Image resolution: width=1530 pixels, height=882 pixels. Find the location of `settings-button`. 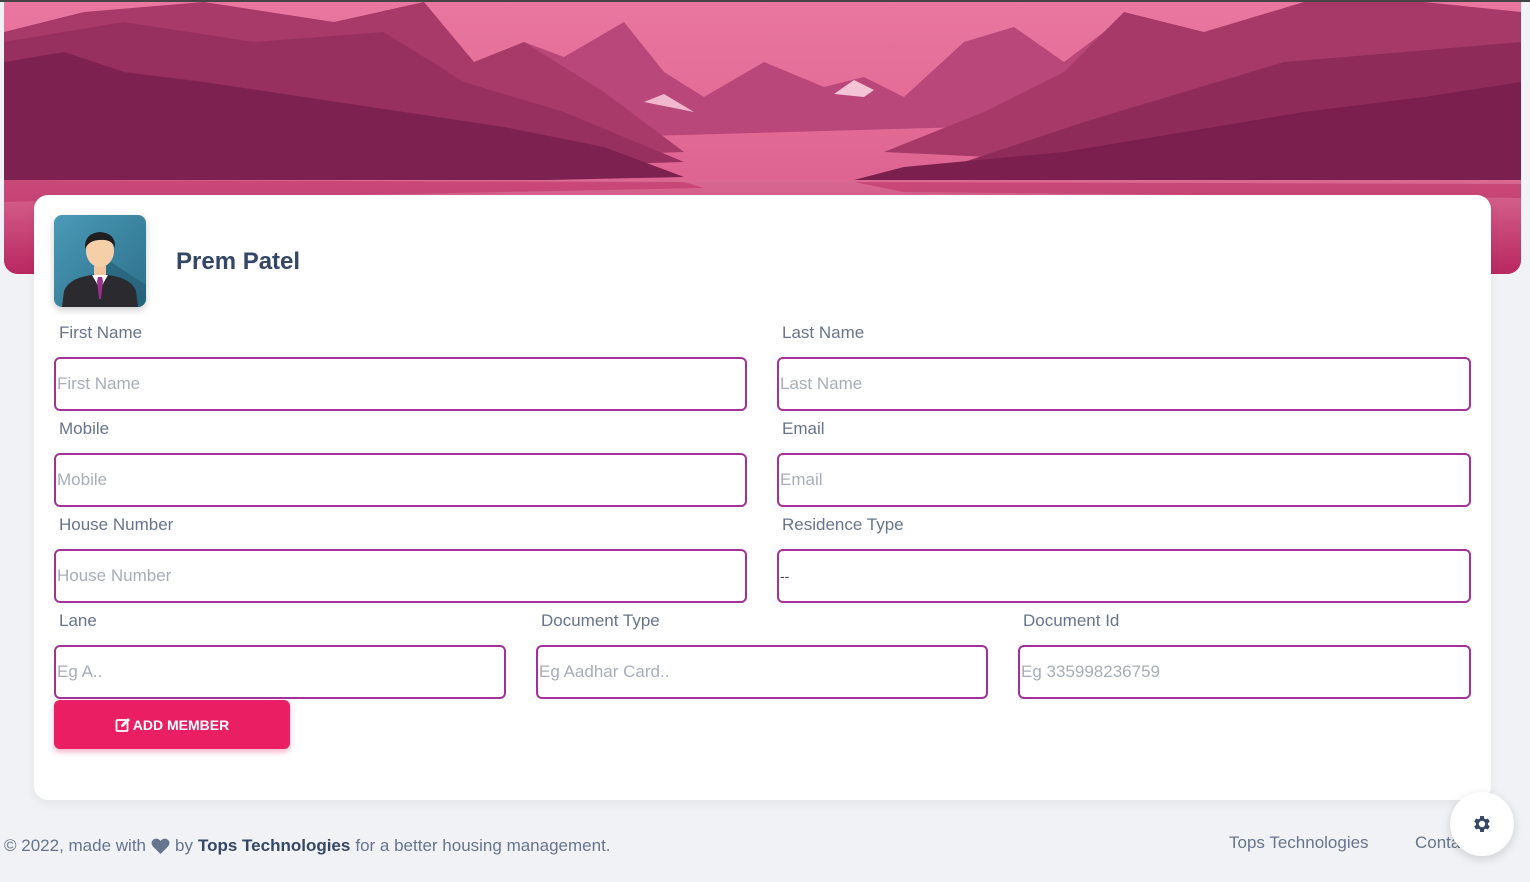

settings-button is located at coordinates (1482, 824).